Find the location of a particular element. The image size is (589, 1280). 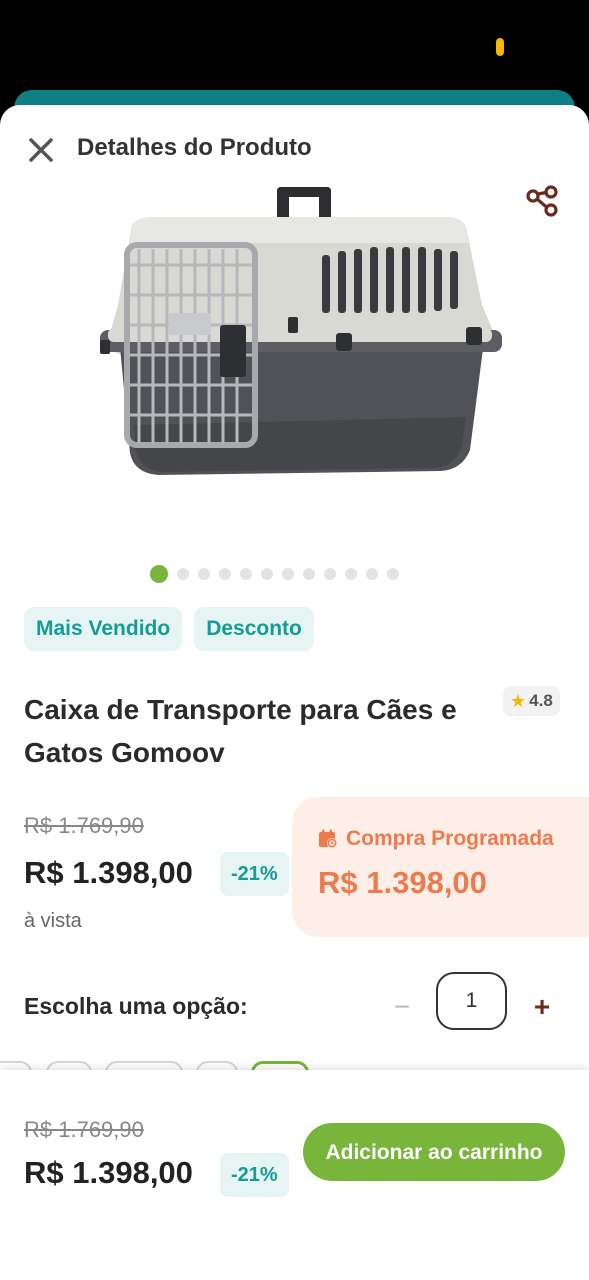

calendar-icon is located at coordinates (328, 838).